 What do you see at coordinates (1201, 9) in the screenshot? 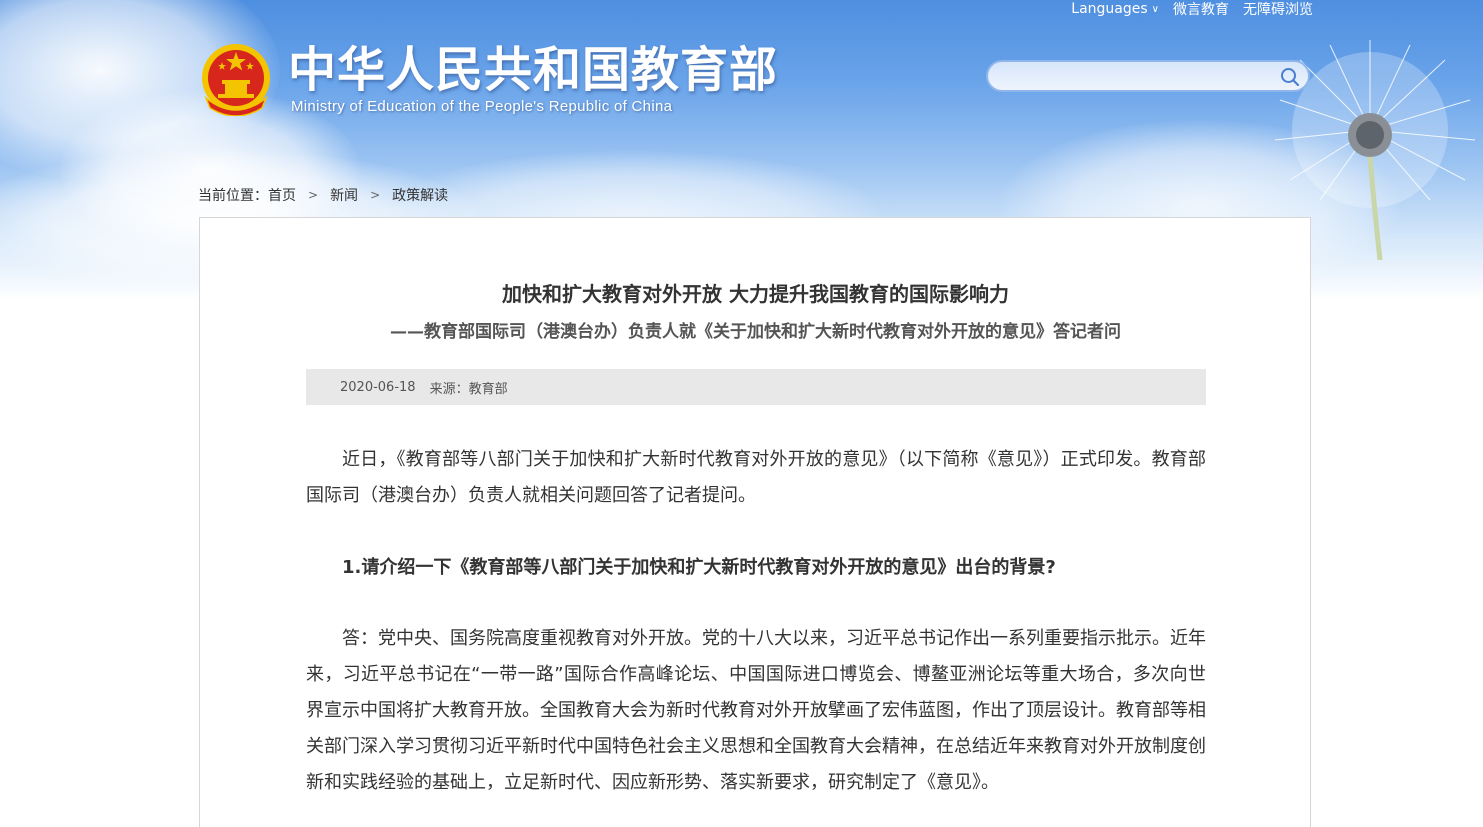
I see `weiyan-link: 微言教育` at bounding box center [1201, 9].